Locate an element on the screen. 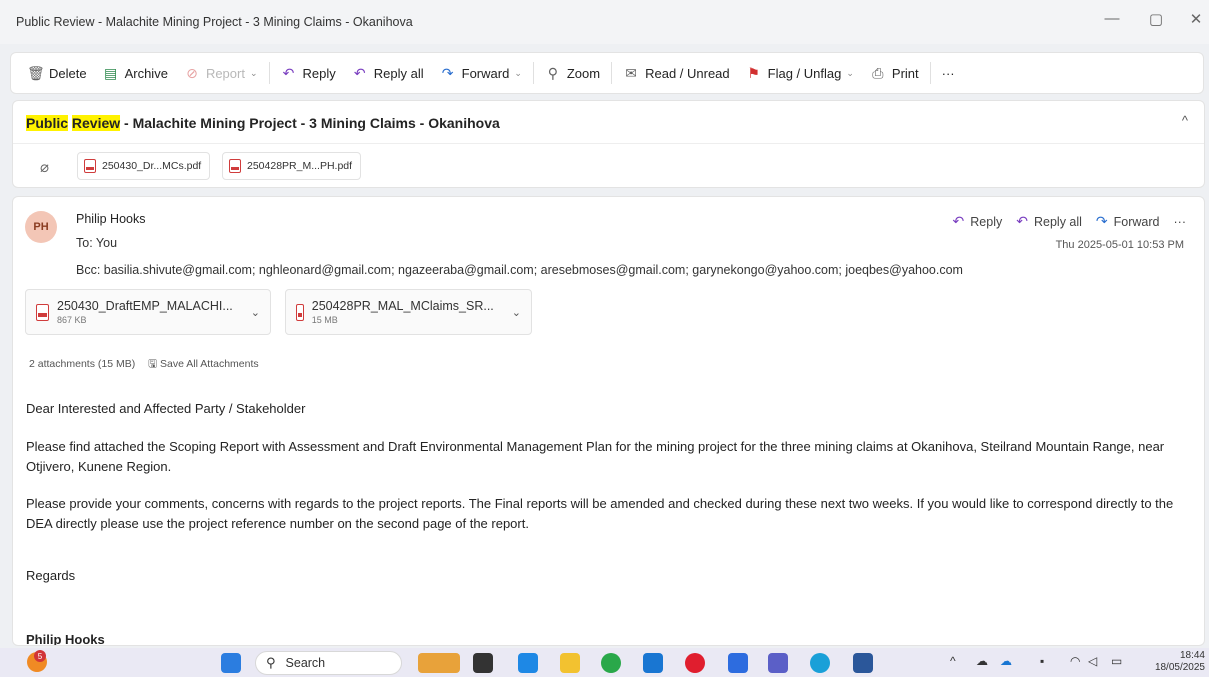 This screenshot has height=677, width=1209. printer-icon: ⎙ is located at coordinates (878, 72).